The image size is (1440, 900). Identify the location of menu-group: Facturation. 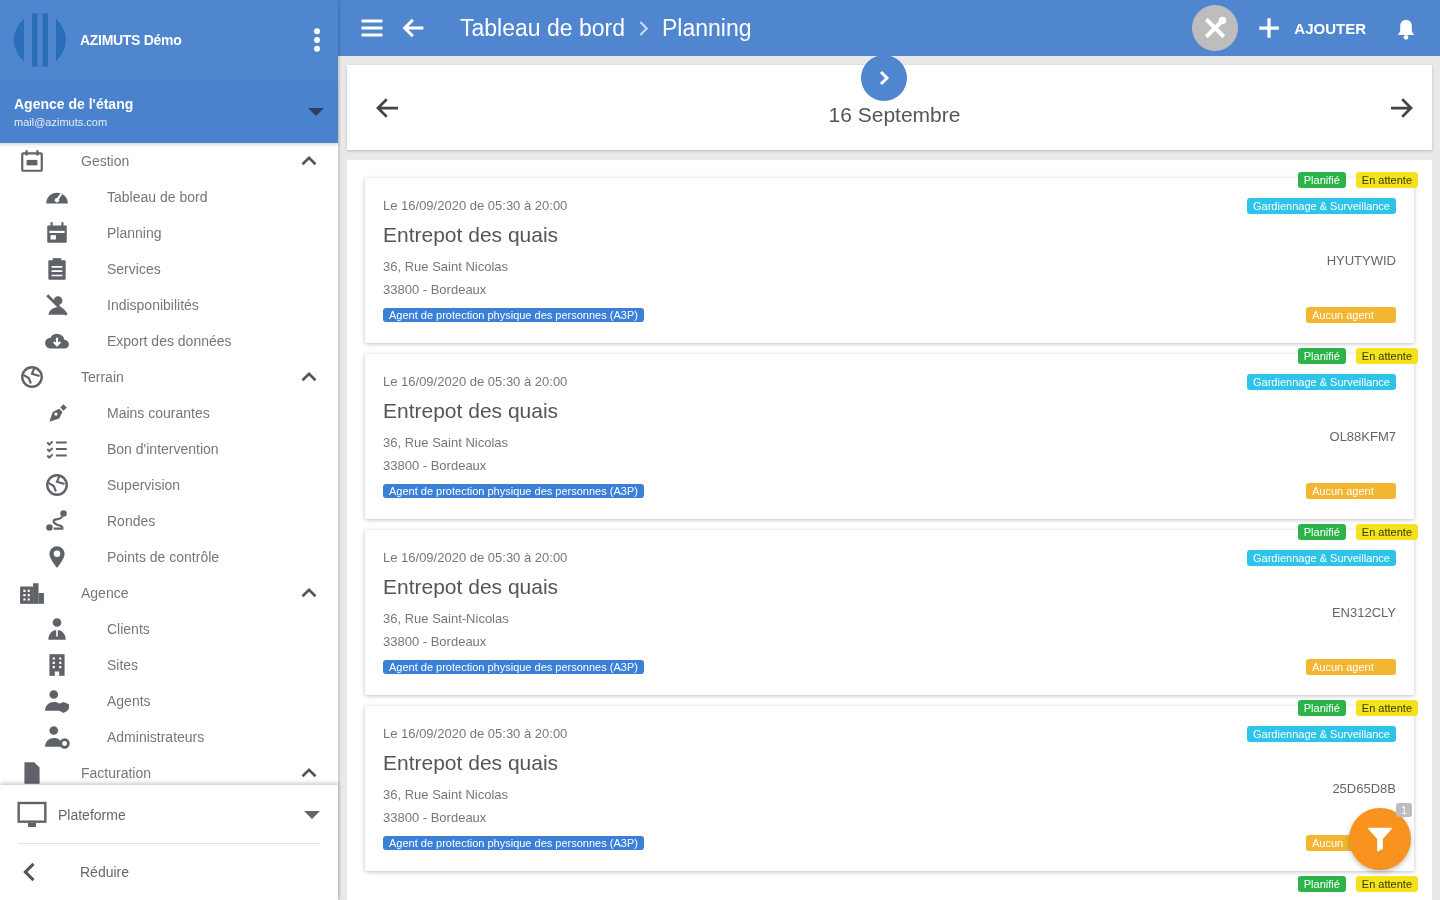
(169, 770).